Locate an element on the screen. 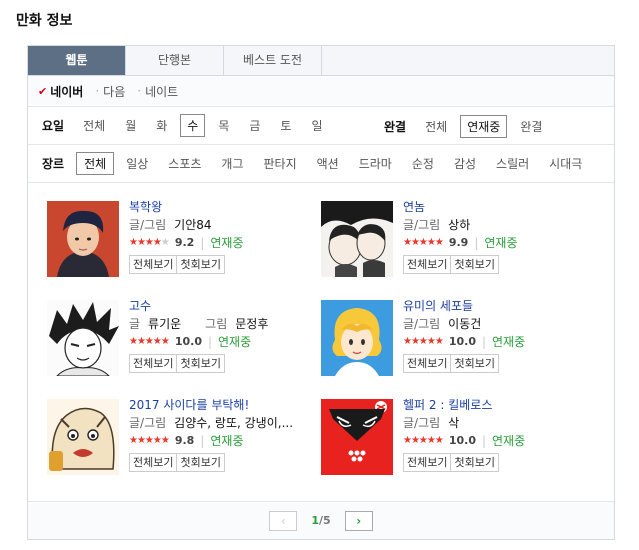  comic-rating: ★★★★★ 9.2 | 연재중 is located at coordinates (224, 243).